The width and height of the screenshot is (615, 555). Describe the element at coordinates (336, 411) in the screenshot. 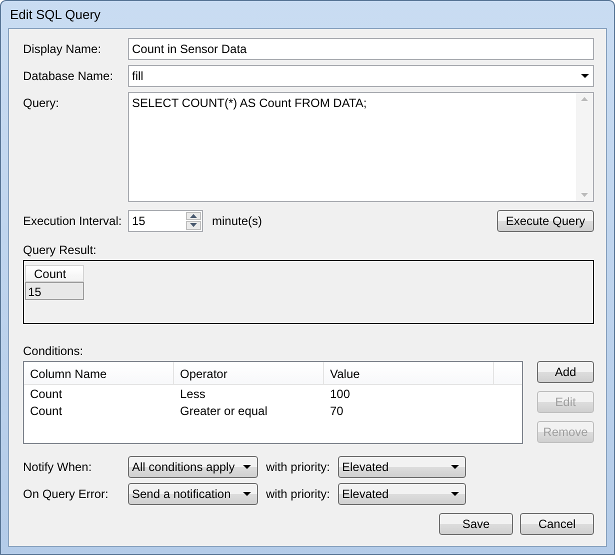

I see `list-cell-text: 70` at that location.